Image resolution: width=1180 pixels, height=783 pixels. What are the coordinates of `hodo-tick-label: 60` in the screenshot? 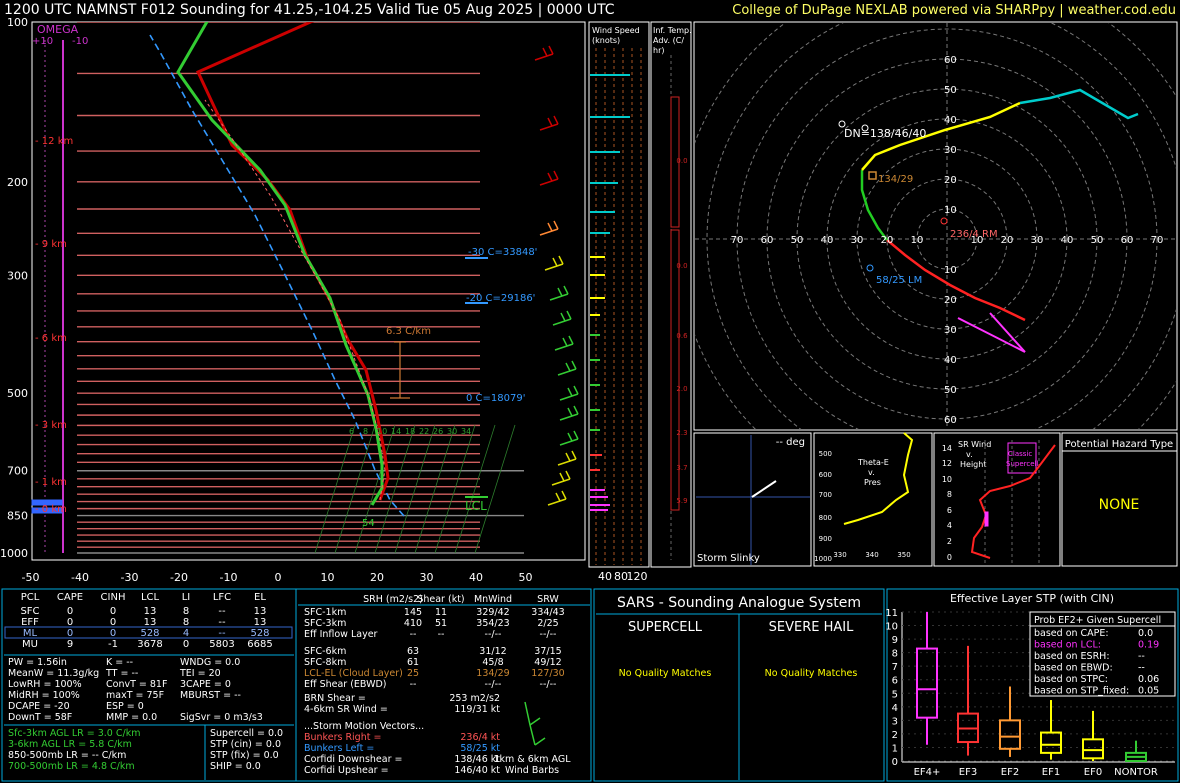 It's located at (950, 60).